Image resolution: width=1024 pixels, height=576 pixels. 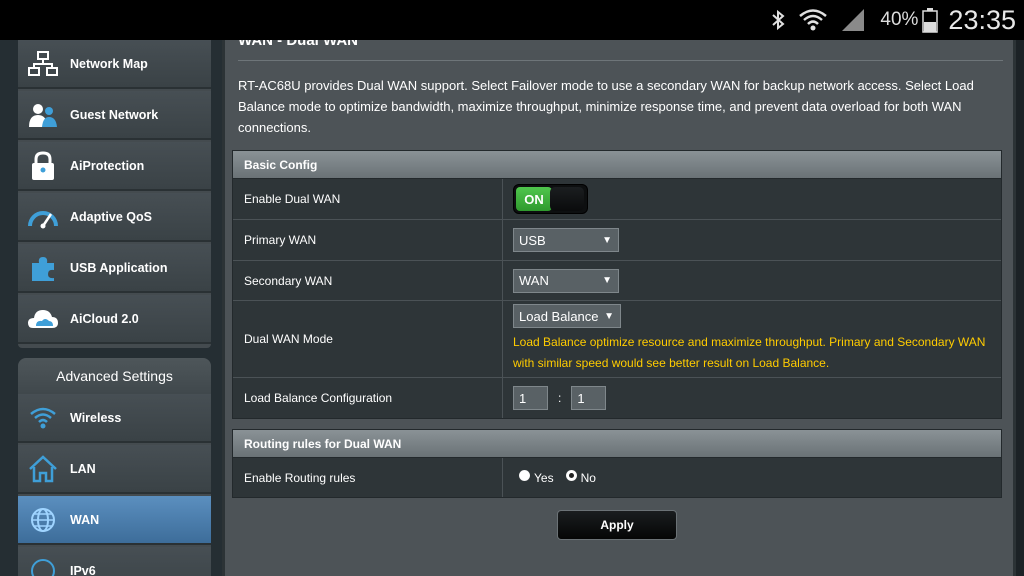 I want to click on dual-wan-mode-selected: Load Balance, so click(x=559, y=316).